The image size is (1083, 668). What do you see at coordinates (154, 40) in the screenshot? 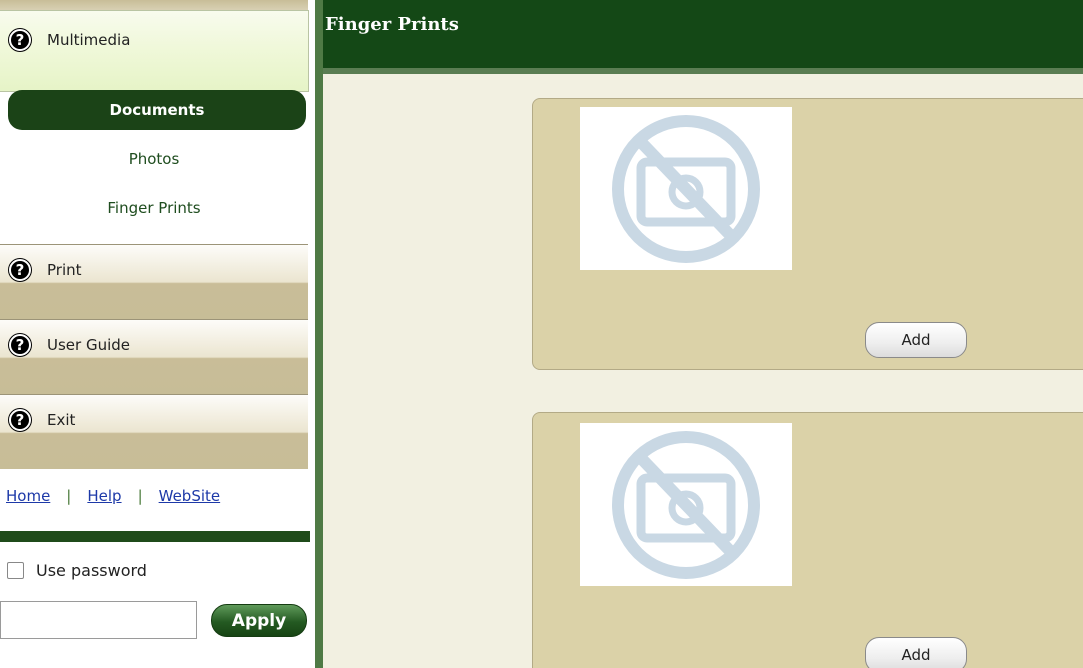
I see `section-multimedia-header: ? Multimedia` at bounding box center [154, 40].